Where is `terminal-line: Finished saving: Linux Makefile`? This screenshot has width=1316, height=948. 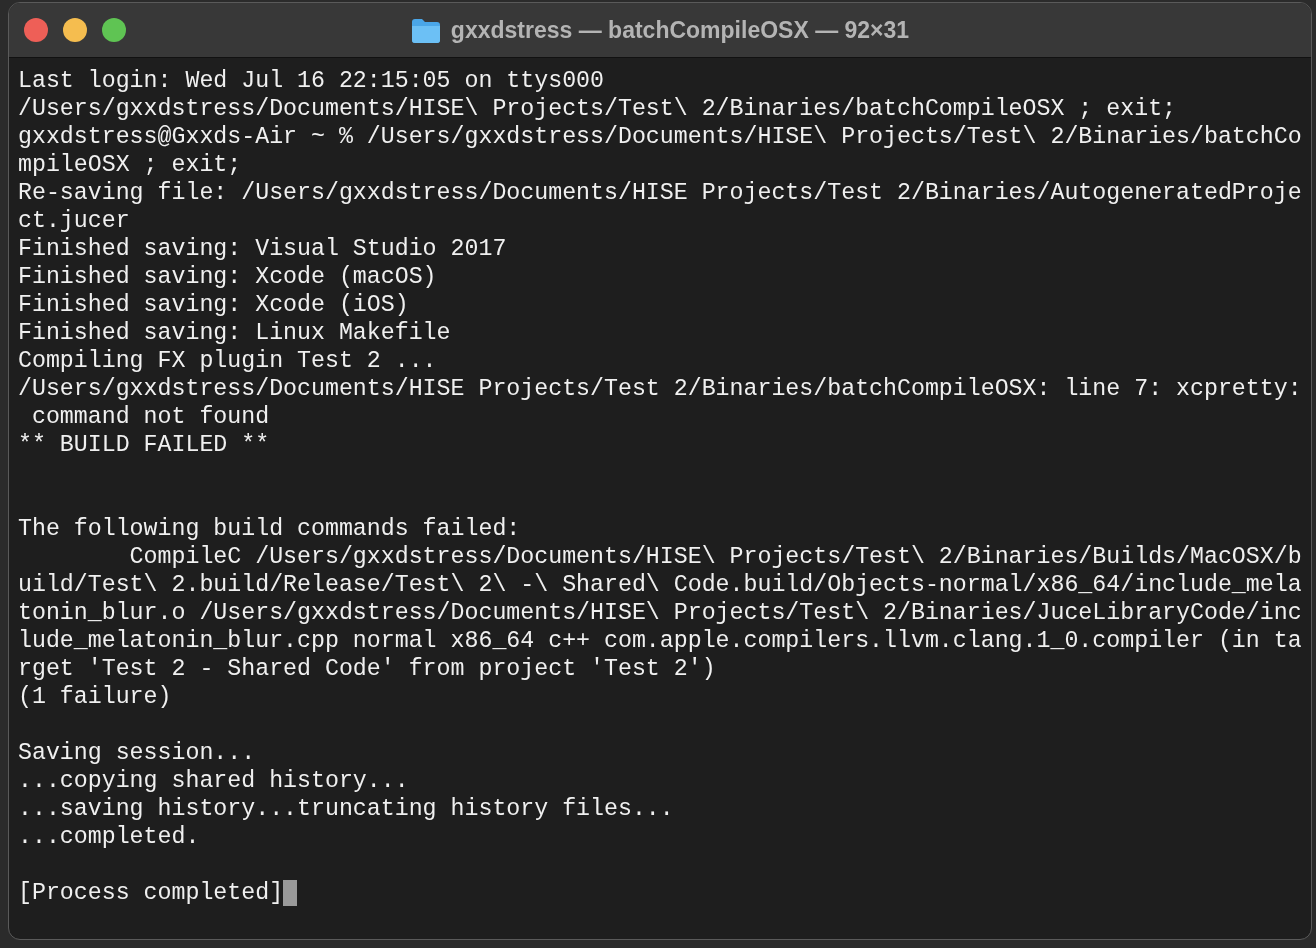
terminal-line: Finished saving: Linux Makefile is located at coordinates (234, 333).